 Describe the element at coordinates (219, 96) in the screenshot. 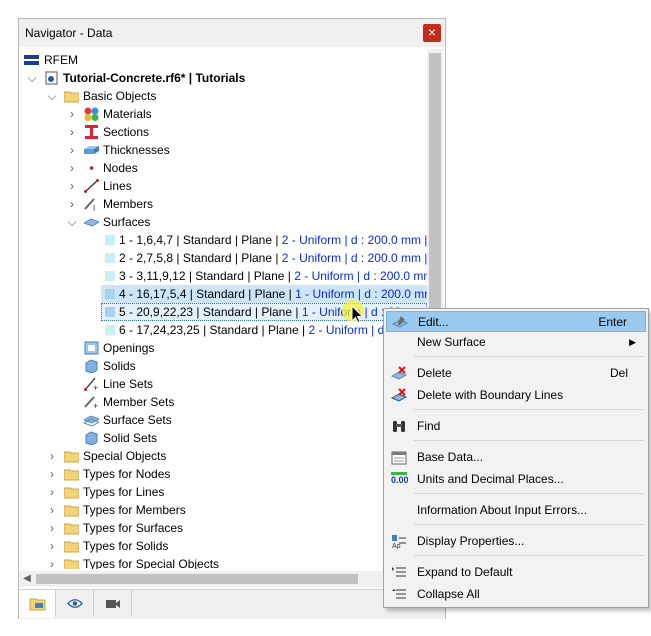

I see `tree-item-basic-objects: ⌵ Basic Objects` at that location.